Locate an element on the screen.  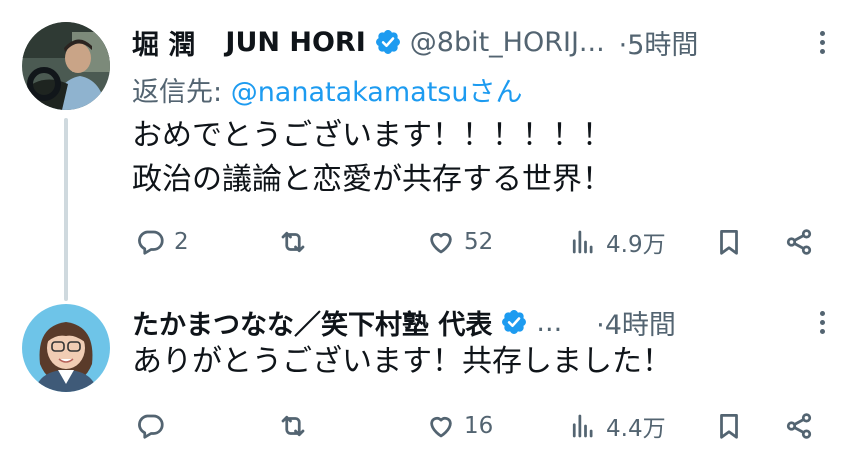
display-name: たかまつなな／笑下村塾 代表 is located at coordinates (312, 322).